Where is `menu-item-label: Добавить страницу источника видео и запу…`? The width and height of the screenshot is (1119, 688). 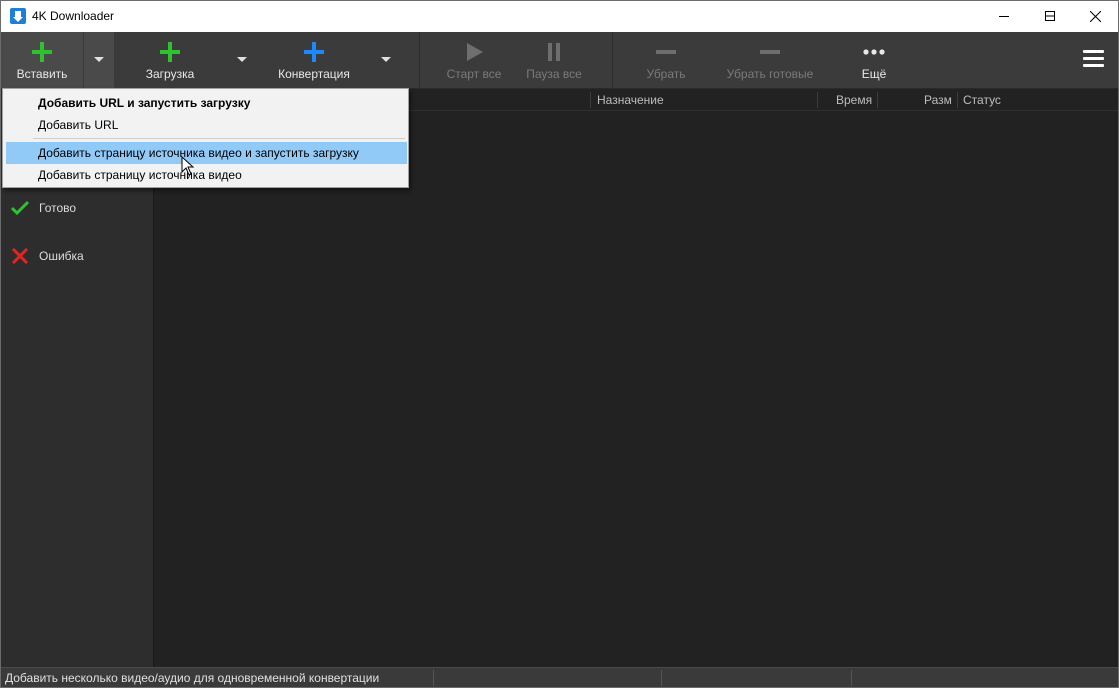
menu-item-label: Добавить страницу источника видео и запу… is located at coordinates (198, 153).